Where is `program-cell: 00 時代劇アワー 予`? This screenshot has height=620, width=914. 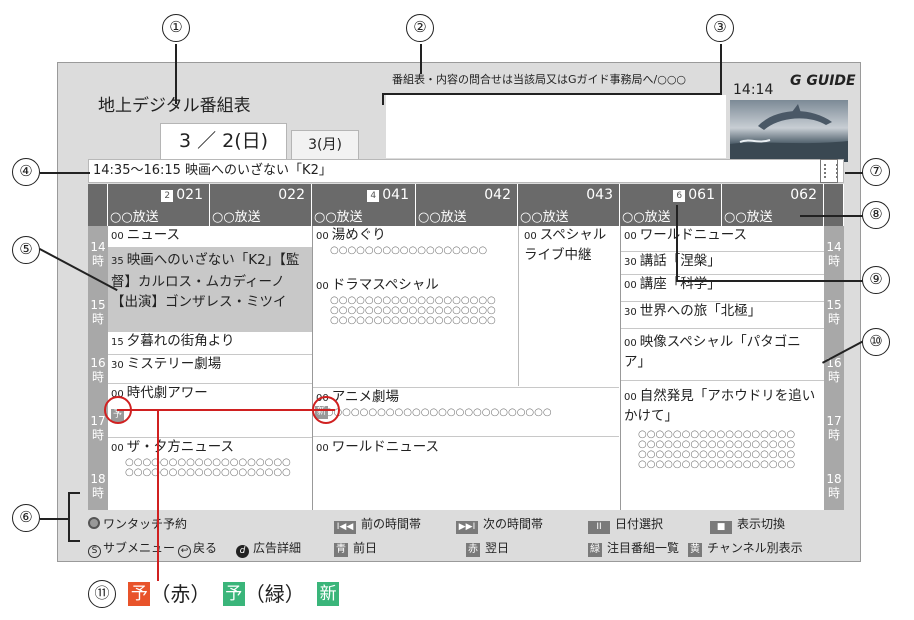 program-cell: 00 時代劇アワー 予 is located at coordinates (210, 411).